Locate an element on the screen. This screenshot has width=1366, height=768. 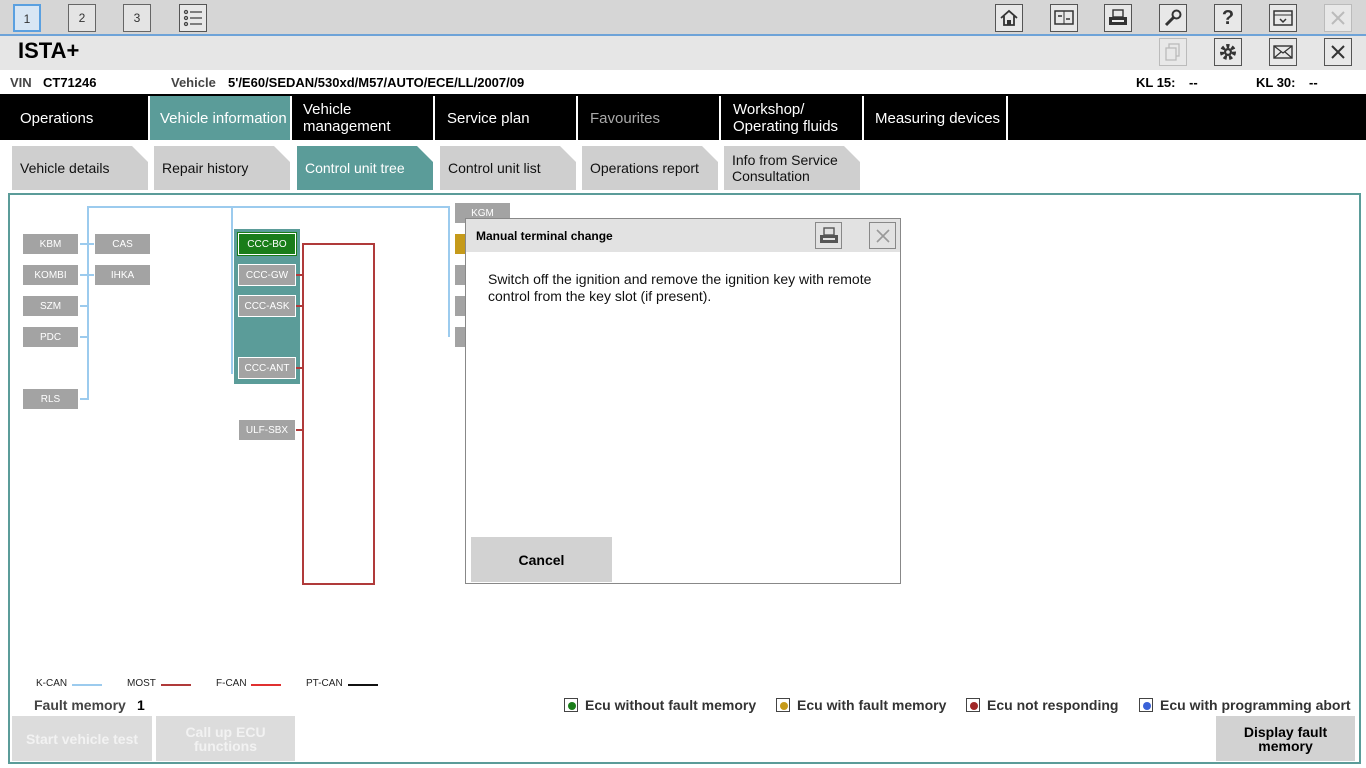
tab-service-plan: Service plan is located at coordinates (506, 118).